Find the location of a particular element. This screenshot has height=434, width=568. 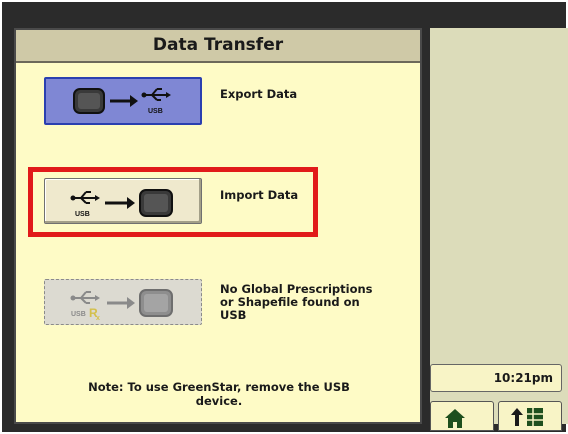

clock-display: 10:21pm is located at coordinates (496, 378).